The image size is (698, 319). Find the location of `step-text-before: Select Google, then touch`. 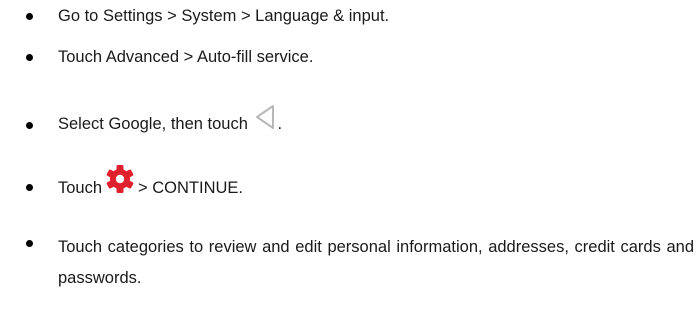

step-text-before: Select Google, then touch is located at coordinates (153, 123).